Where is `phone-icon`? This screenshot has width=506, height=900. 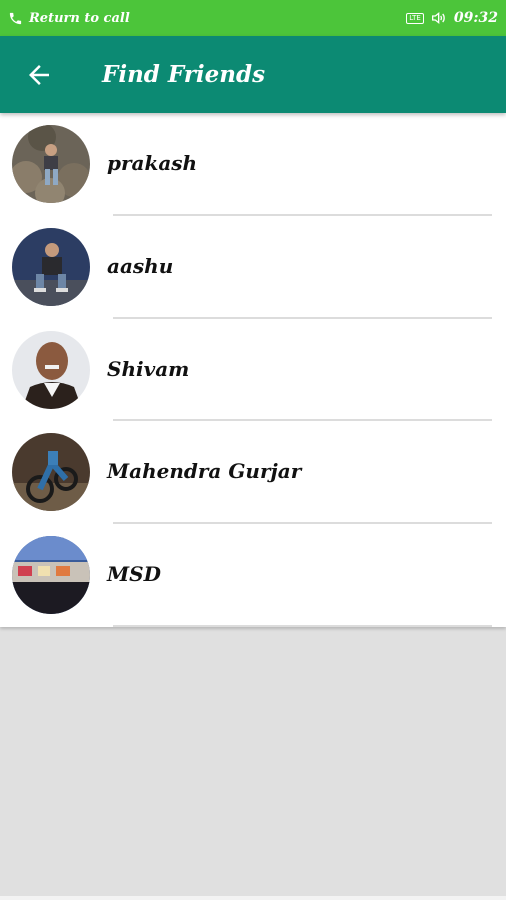
phone-icon is located at coordinates (15, 18).